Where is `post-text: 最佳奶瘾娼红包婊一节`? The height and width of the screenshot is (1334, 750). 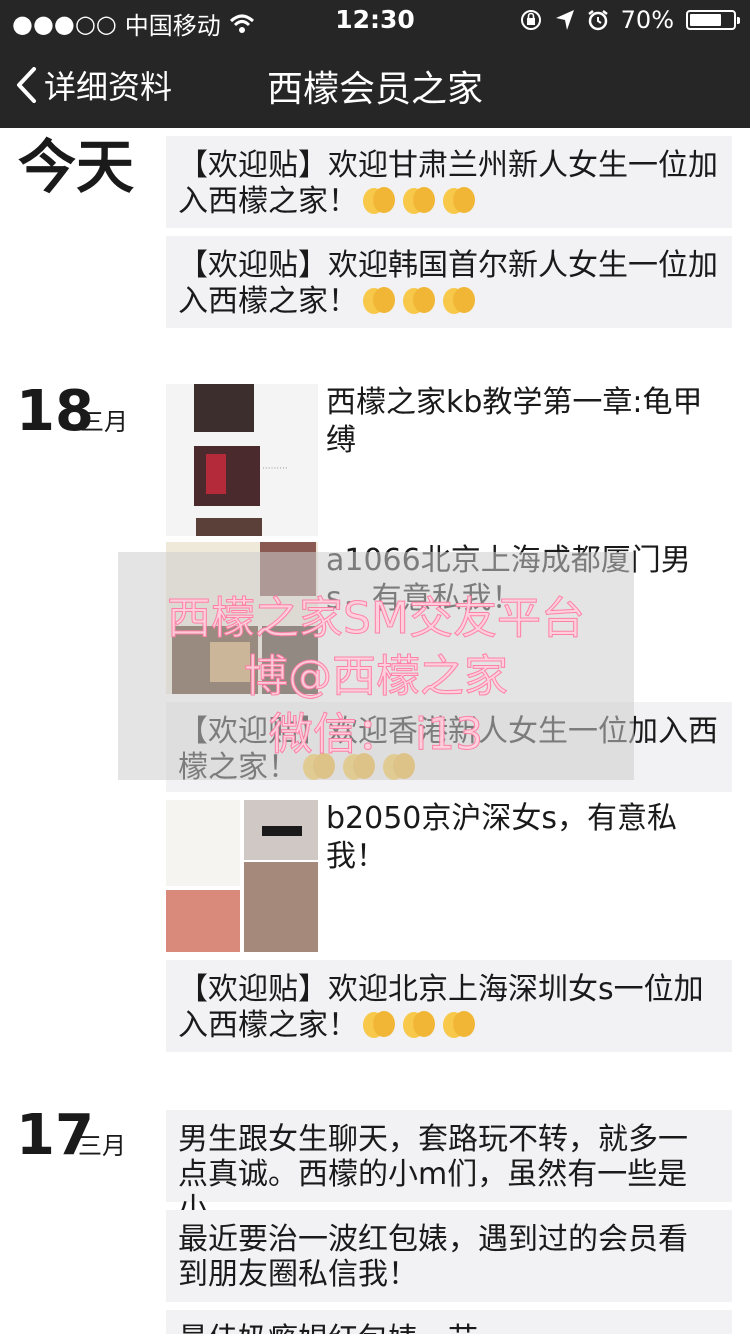 post-text: 最佳奶瘾娼红包婊一节 is located at coordinates (328, 1328).